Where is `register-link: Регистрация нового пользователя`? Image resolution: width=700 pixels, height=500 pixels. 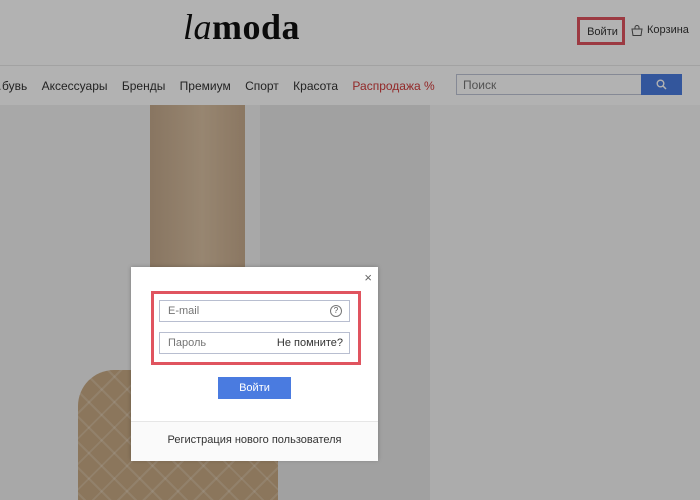 register-link: Регистрация нового пользователя is located at coordinates (254, 441).